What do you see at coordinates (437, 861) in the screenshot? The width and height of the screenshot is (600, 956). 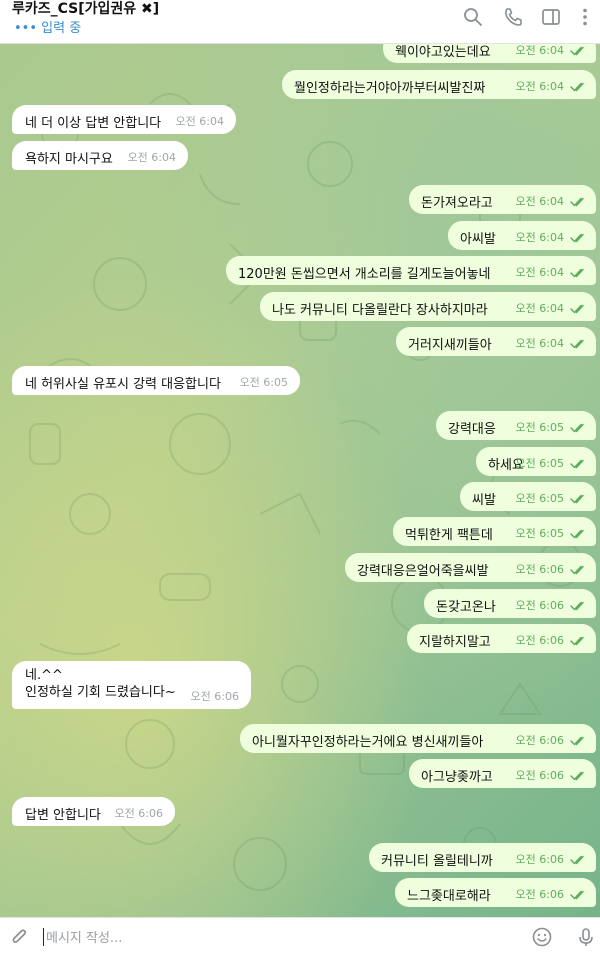 I see `message-text: 커뮤니티 올릴테니까` at bounding box center [437, 861].